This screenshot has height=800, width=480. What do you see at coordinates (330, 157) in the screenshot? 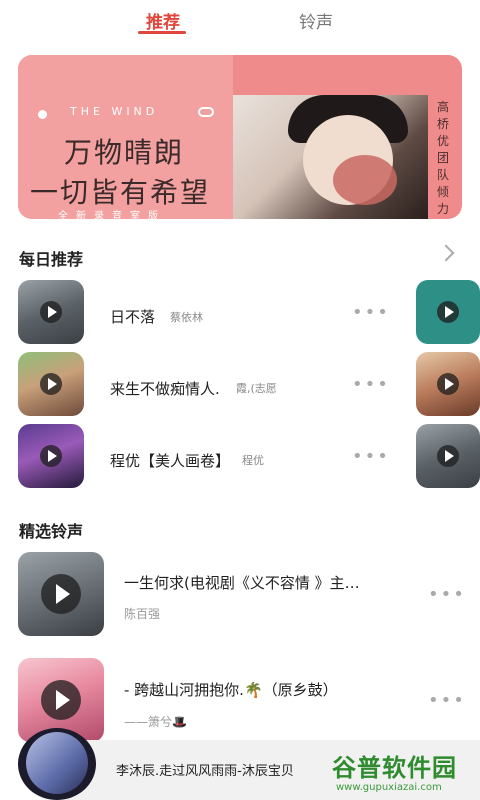
I see `banner-photo` at bounding box center [330, 157].